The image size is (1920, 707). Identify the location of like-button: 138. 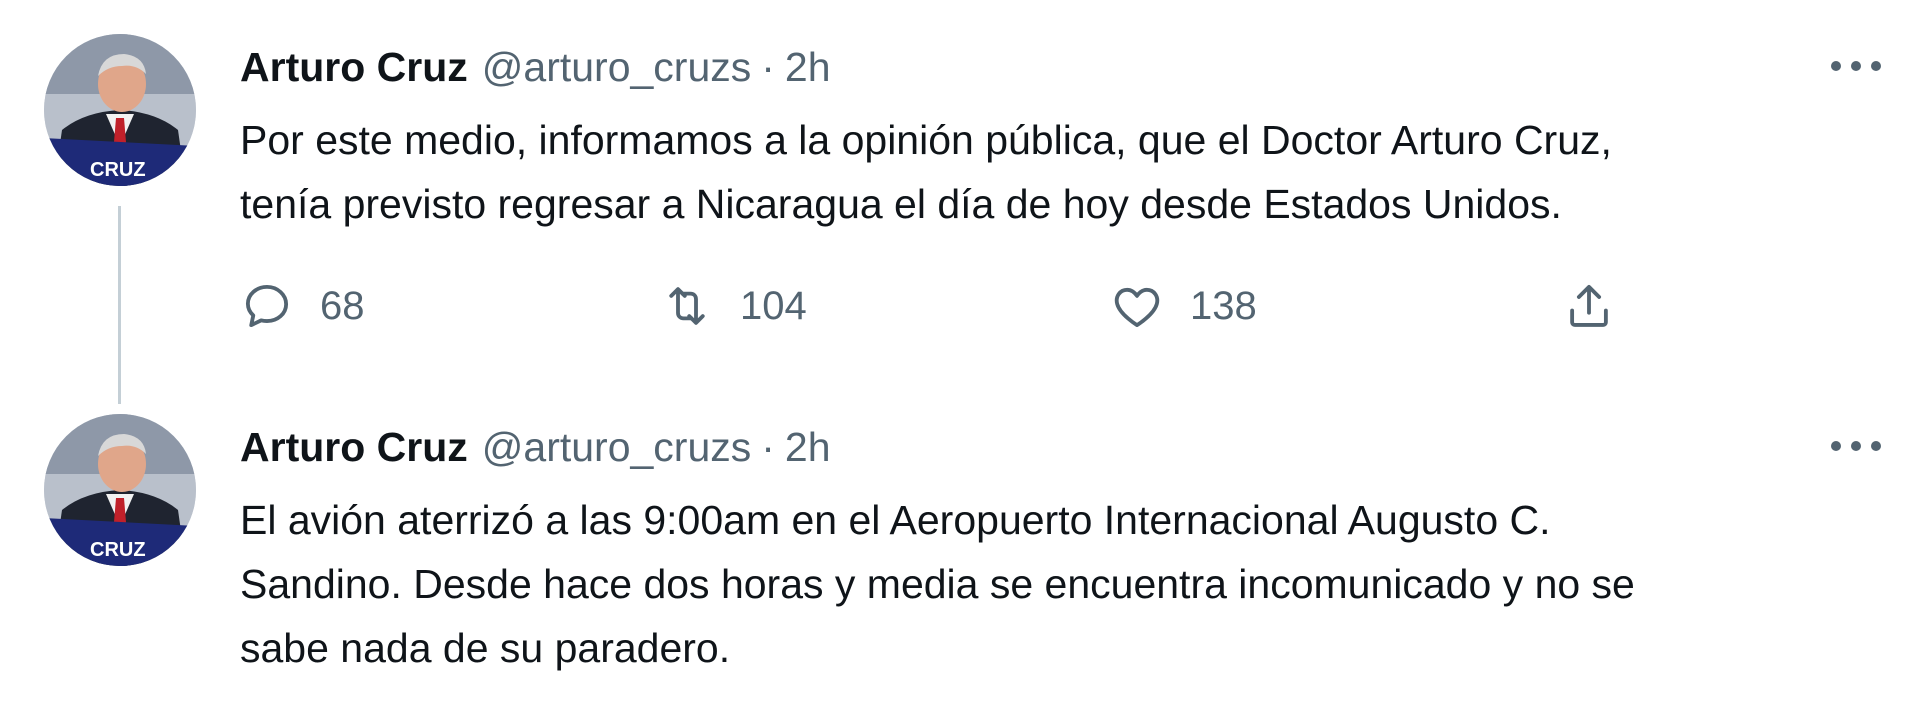
(1183, 306).